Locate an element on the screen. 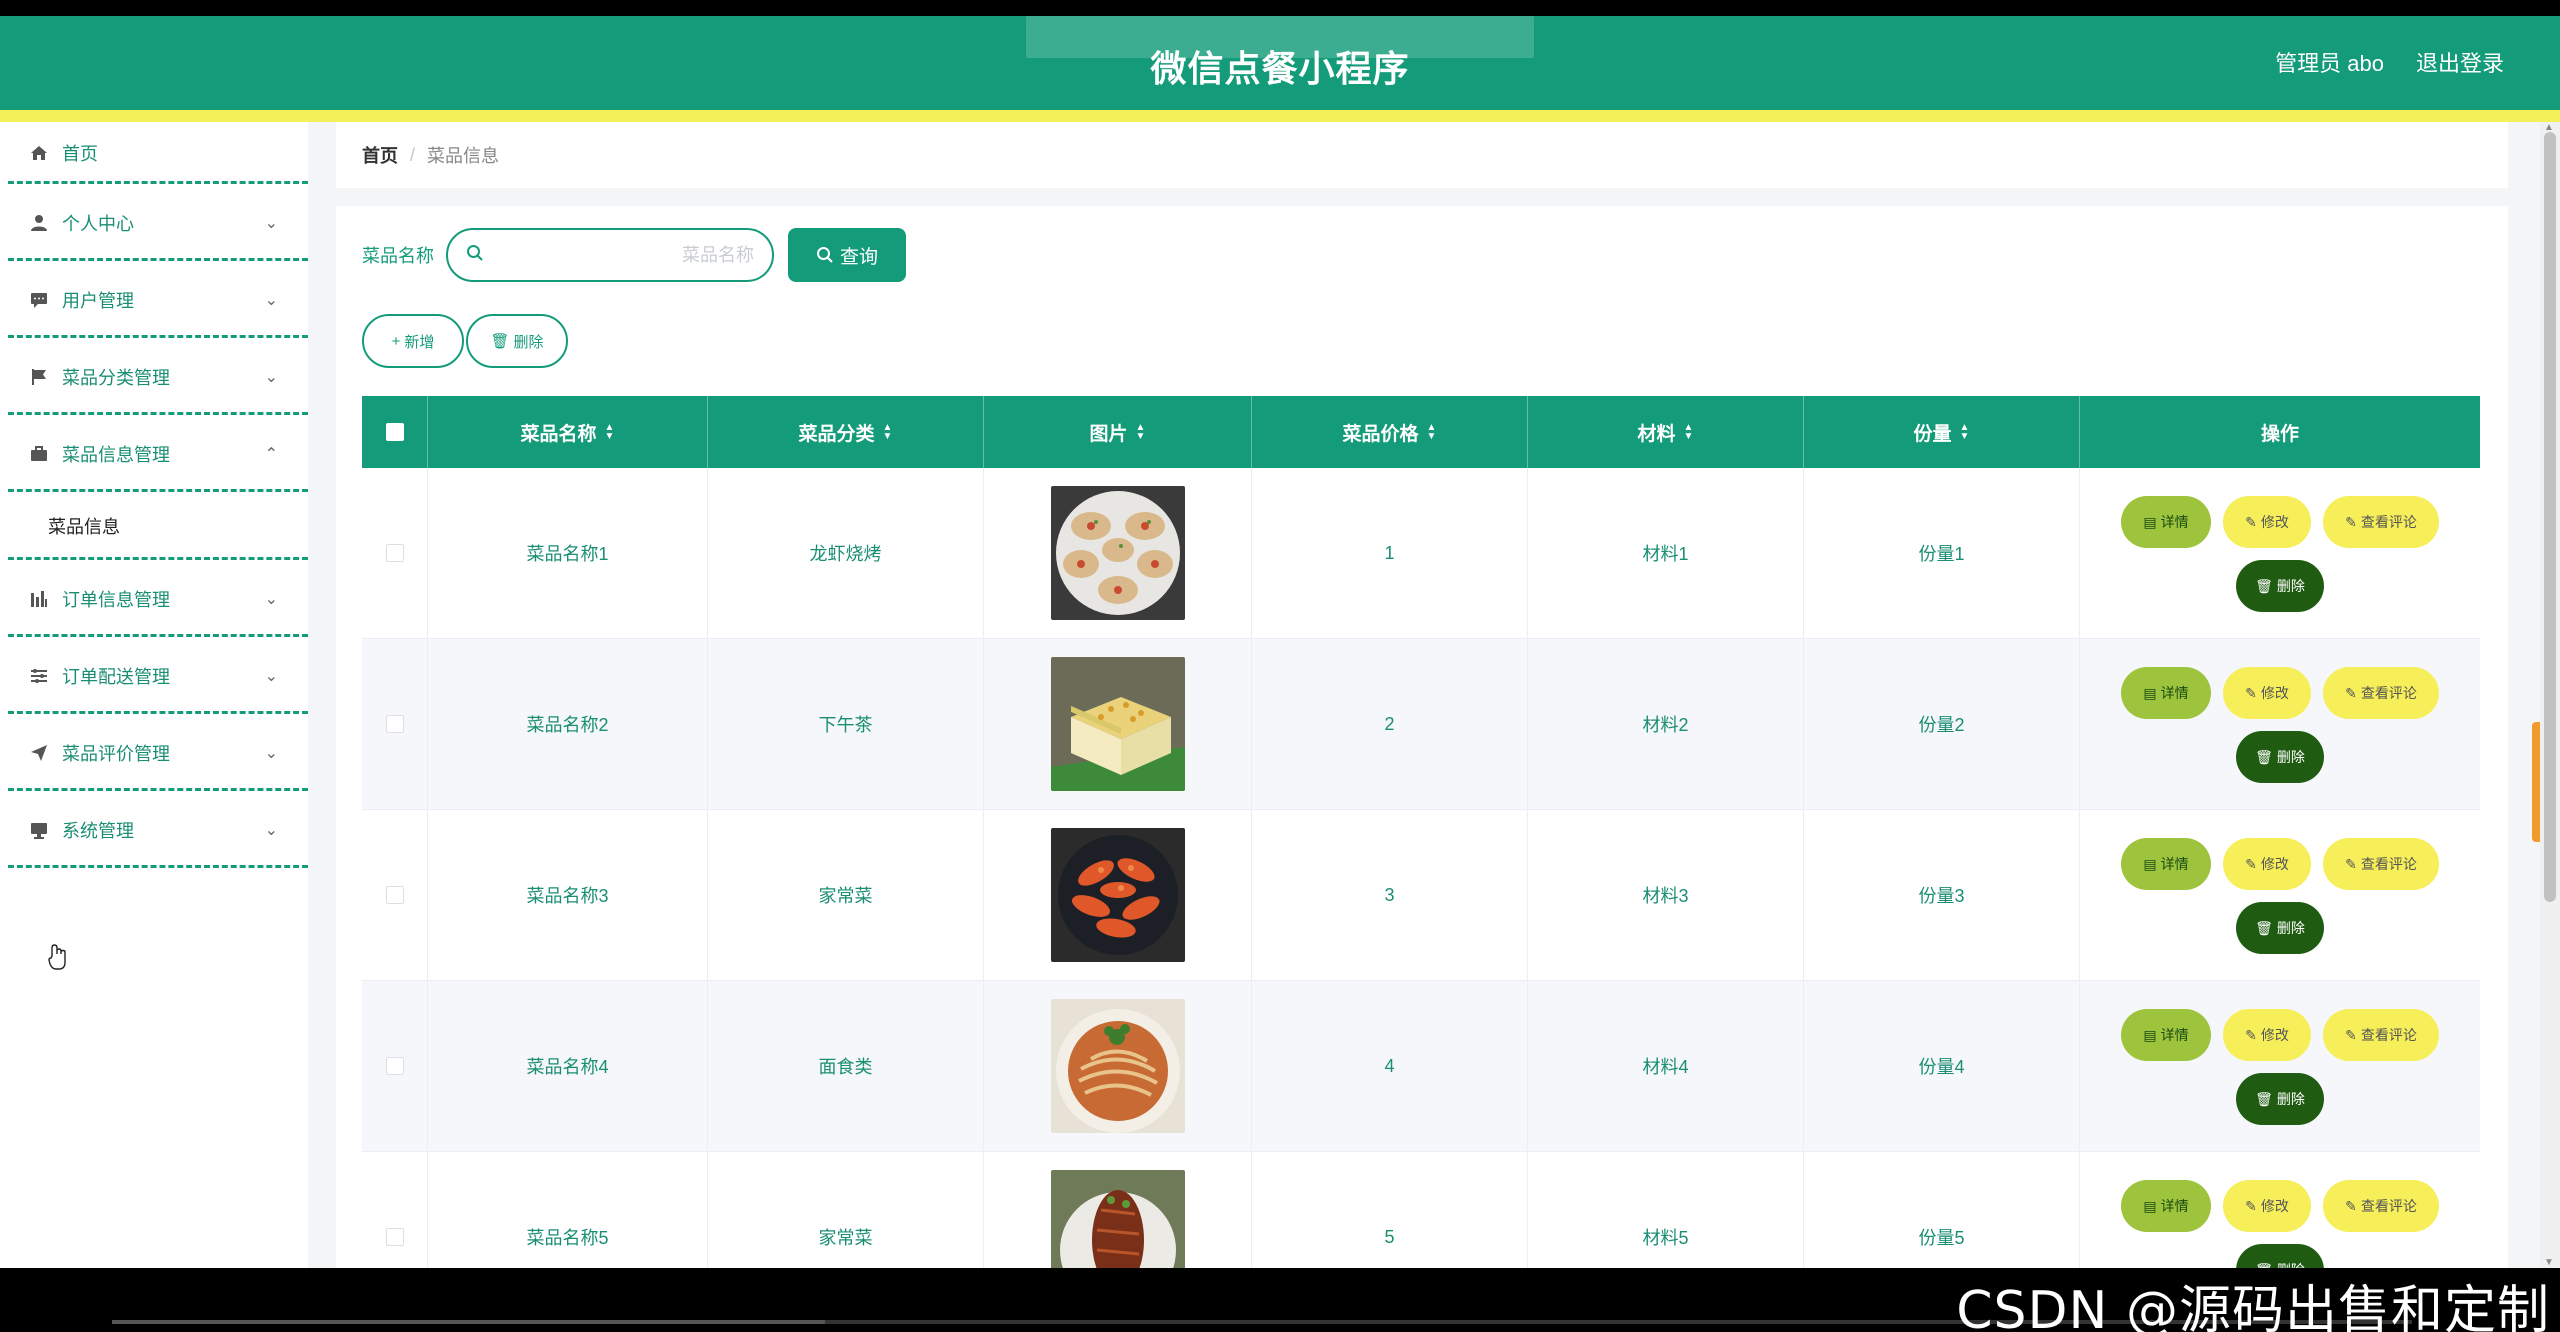 The image size is (2560, 1332). delete-button-label: 删除 is located at coordinates (528, 342).